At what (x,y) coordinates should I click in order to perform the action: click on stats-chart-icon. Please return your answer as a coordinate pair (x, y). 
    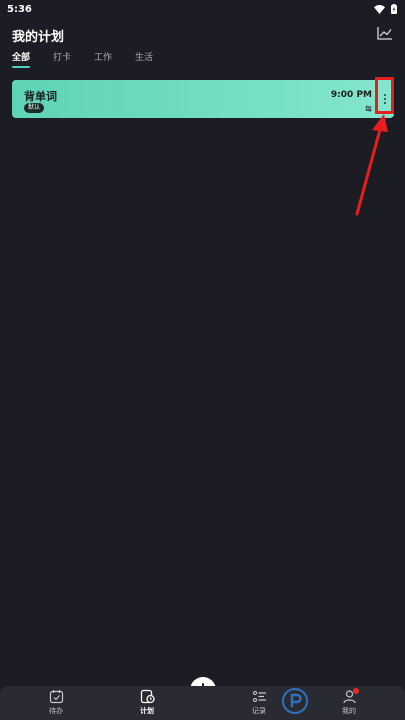
    Looking at the image, I should click on (385, 33).